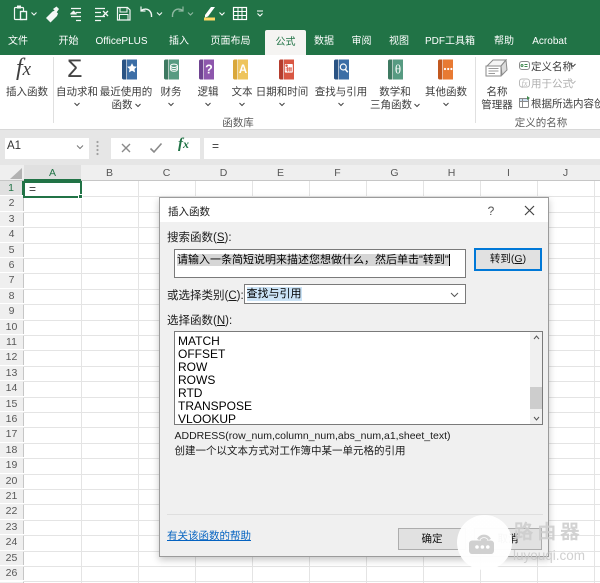  Describe the element at coordinates (242, 70) in the screenshot. I see `svg-text: A` at that location.